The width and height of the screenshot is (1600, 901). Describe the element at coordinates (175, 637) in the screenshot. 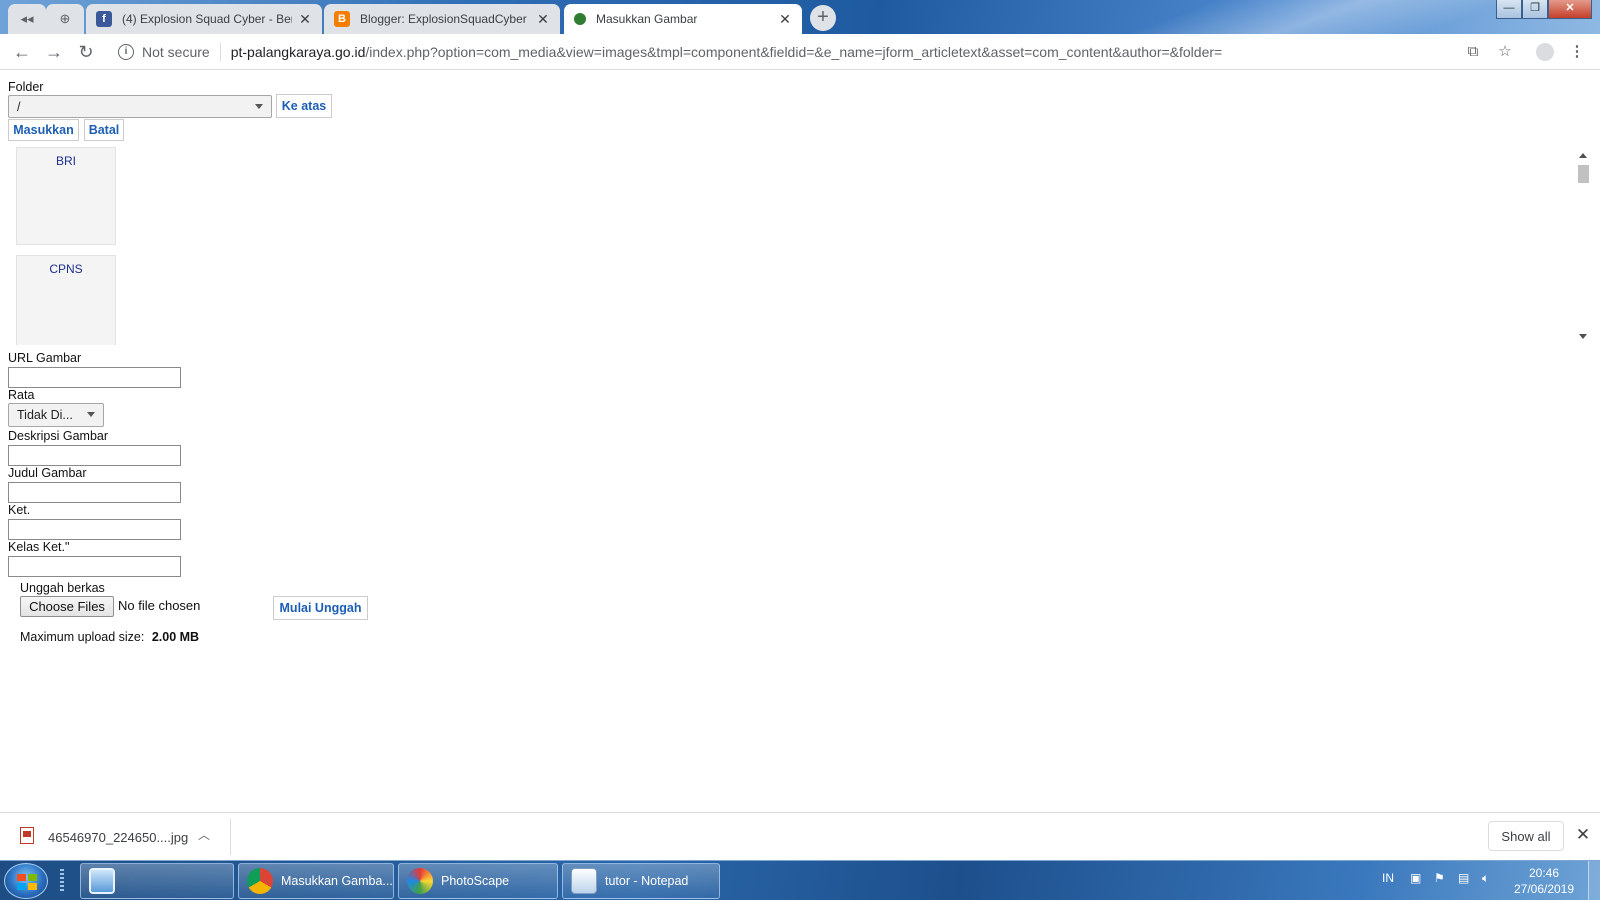

I see `max-upload-value: 2.00 MB` at that location.